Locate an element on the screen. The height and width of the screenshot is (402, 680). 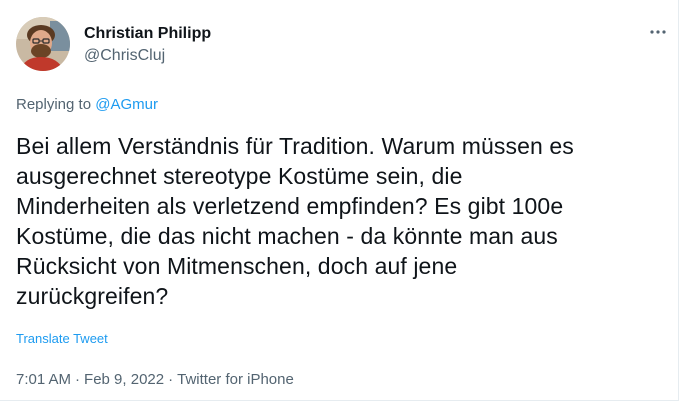
avatar-photo is located at coordinates (43, 44).